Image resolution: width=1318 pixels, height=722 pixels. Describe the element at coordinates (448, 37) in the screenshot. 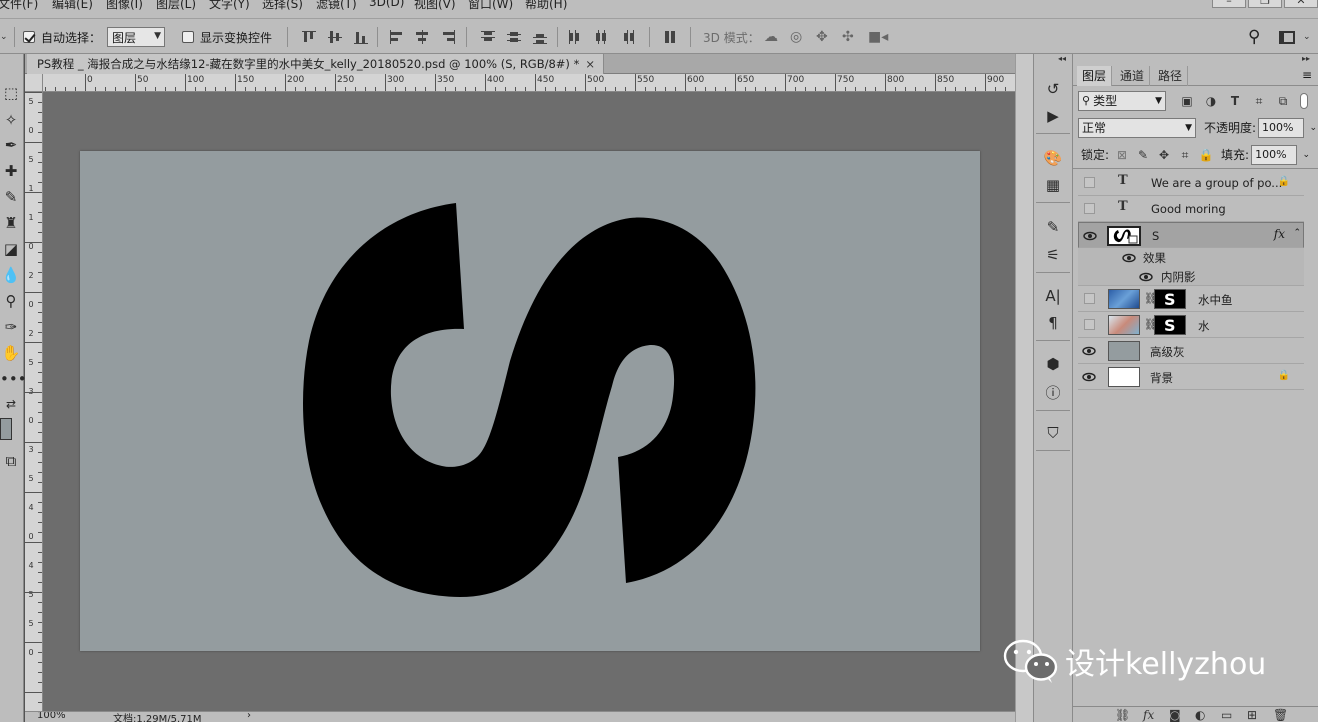

I see `align-right-icon` at that location.